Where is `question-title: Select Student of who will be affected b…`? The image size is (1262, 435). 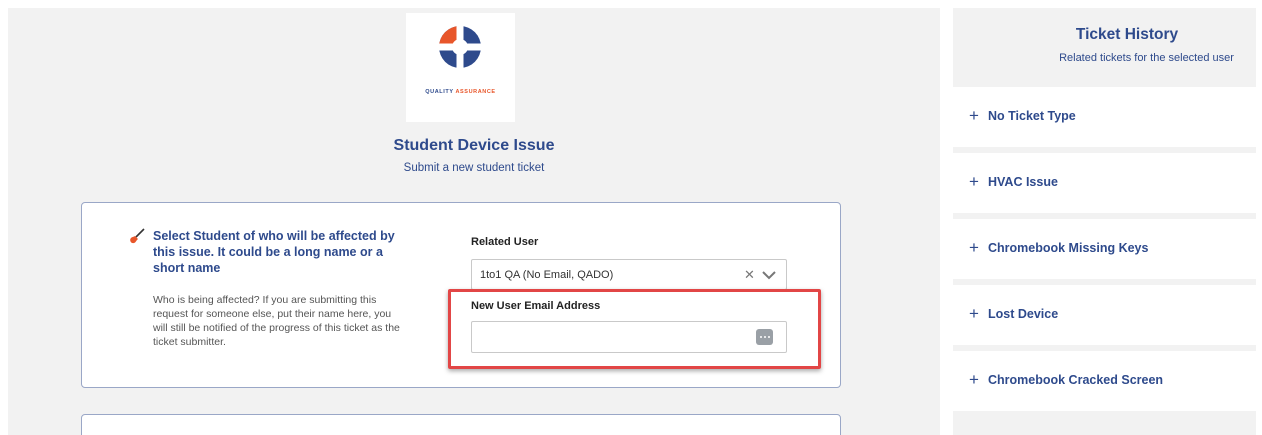 question-title: Select Student of who will be affected b… is located at coordinates (274, 252).